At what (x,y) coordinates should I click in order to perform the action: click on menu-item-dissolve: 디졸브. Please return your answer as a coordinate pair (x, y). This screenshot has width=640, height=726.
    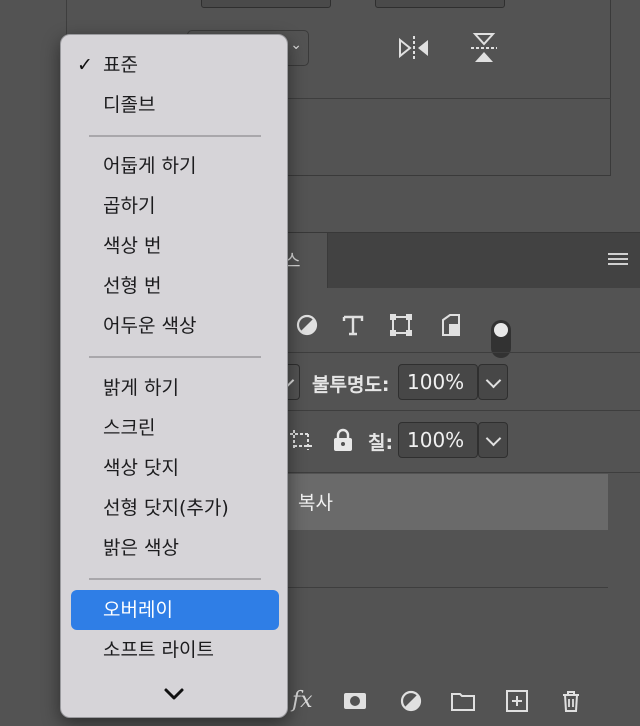
    Looking at the image, I should click on (174, 105).